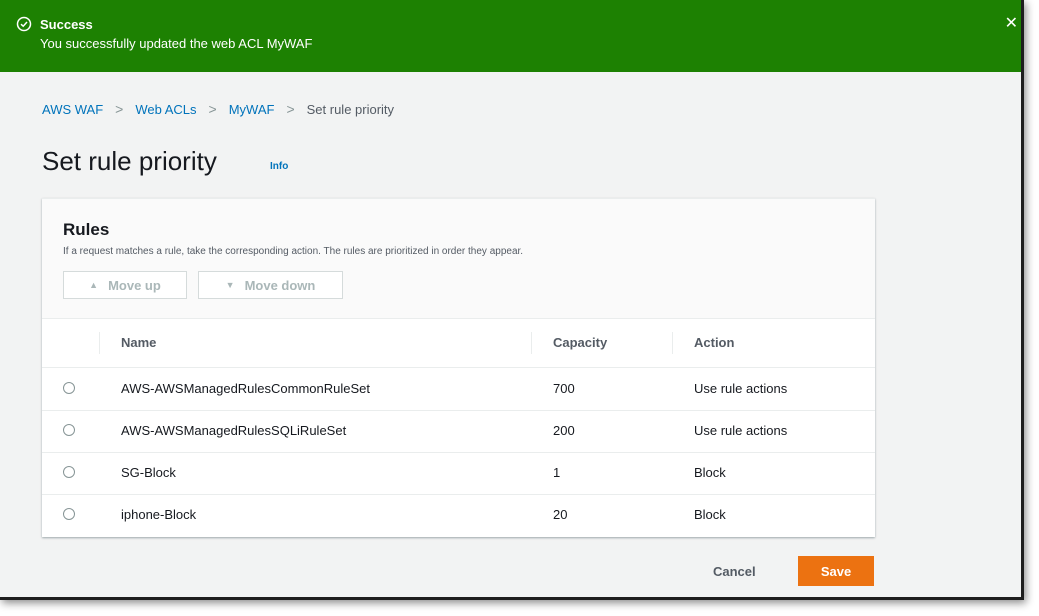  I want to click on move-down-label: Move down, so click(280, 285).